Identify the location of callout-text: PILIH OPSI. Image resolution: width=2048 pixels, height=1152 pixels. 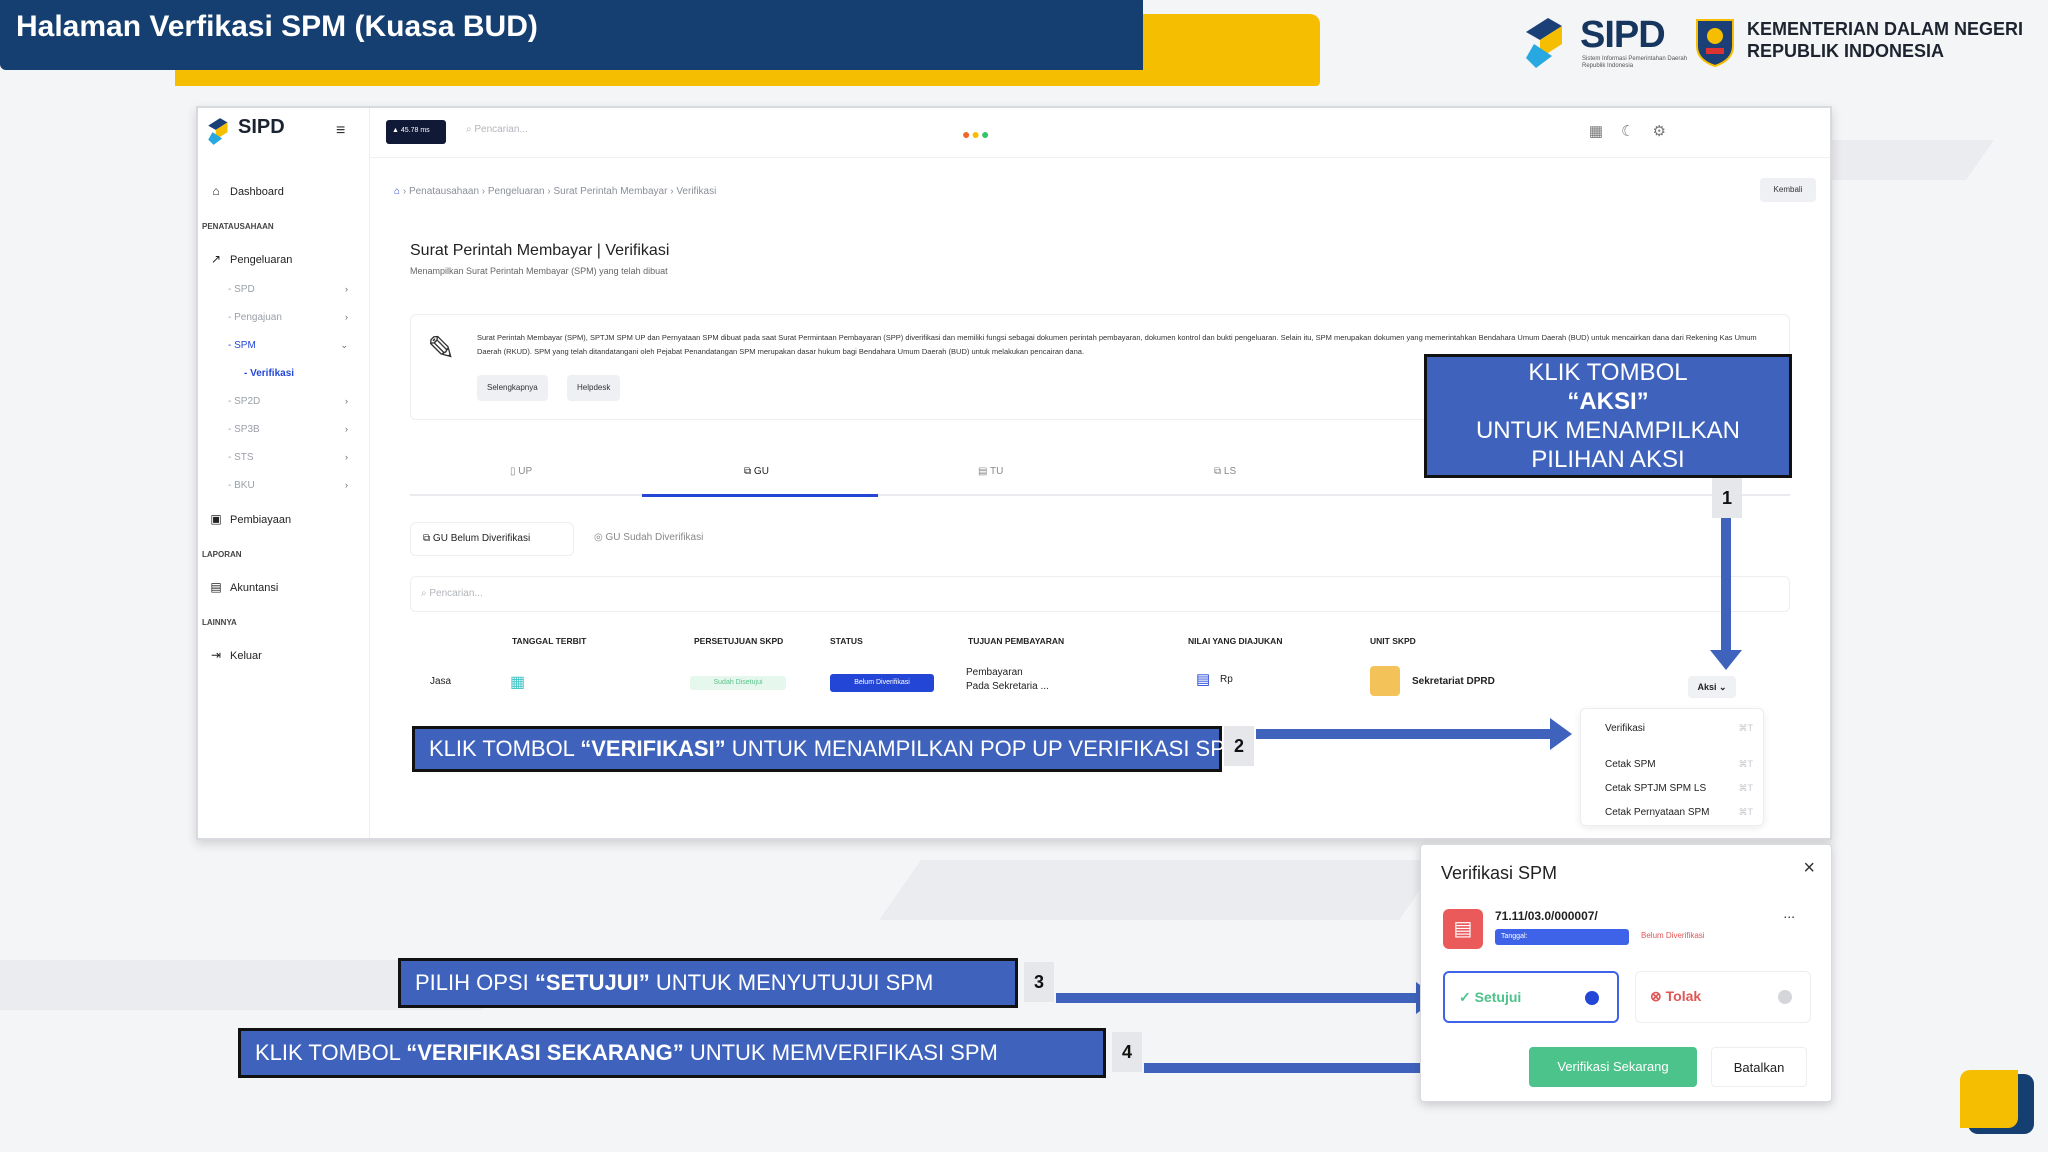
(475, 982).